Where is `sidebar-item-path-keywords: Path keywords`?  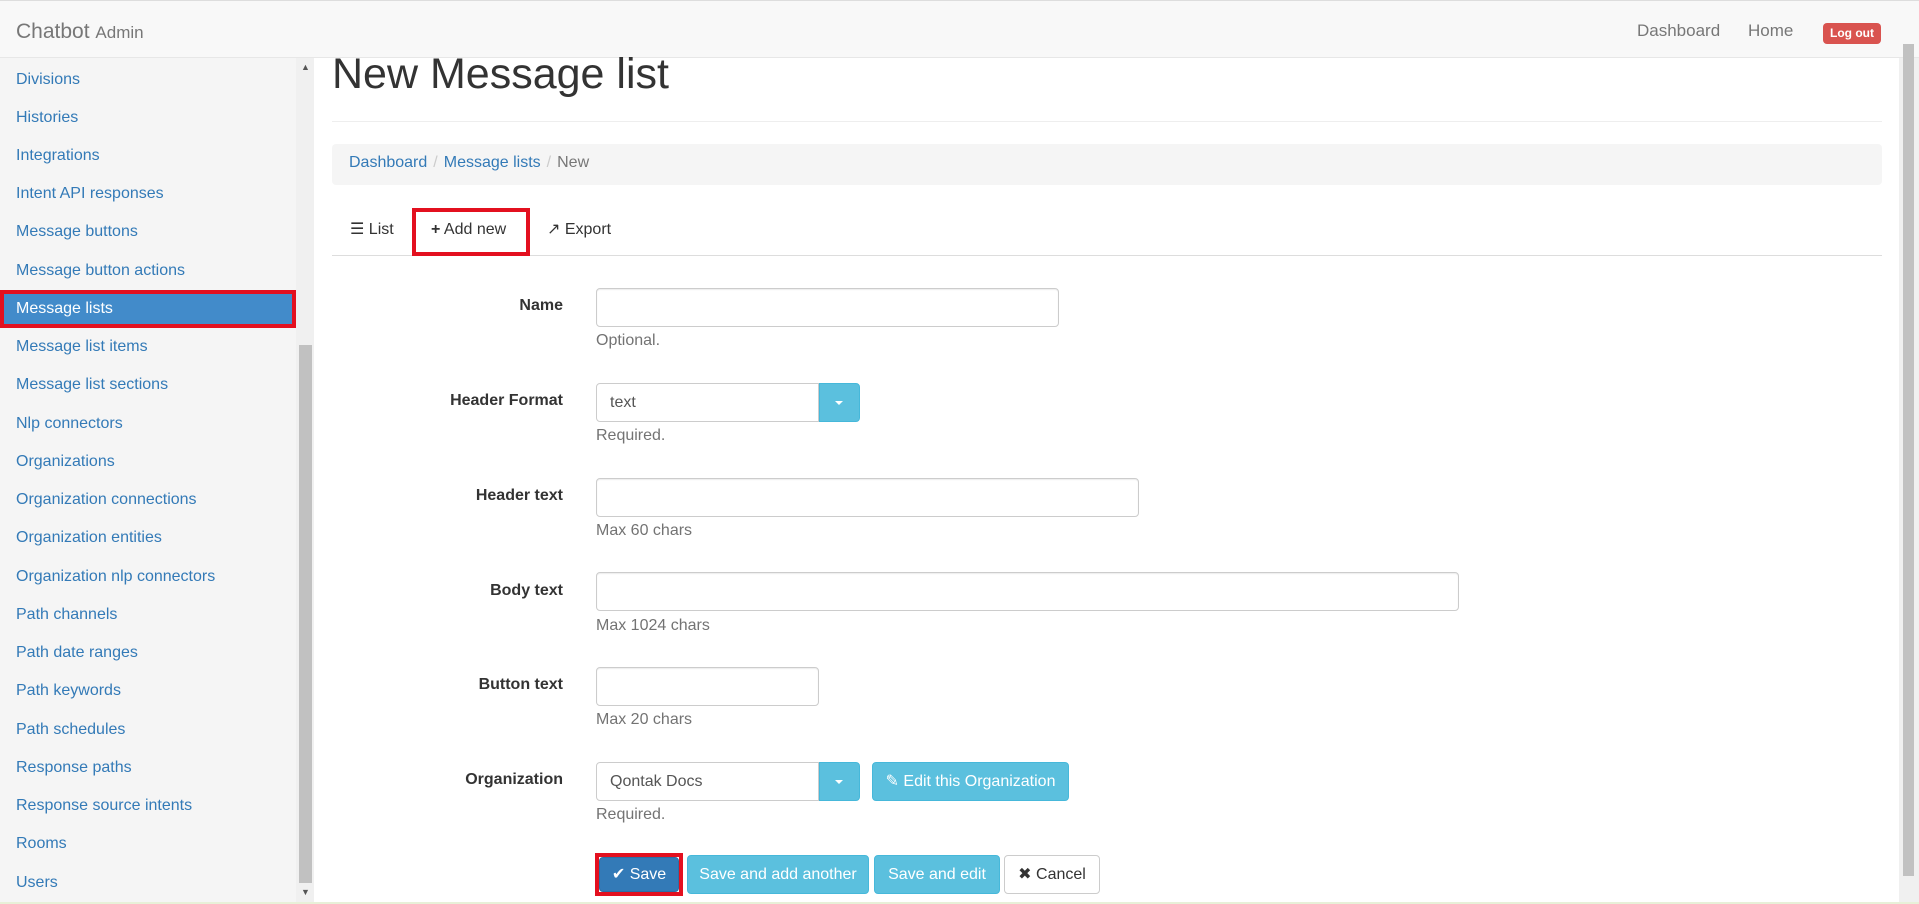 sidebar-item-path-keywords: Path keywords is located at coordinates (148, 691).